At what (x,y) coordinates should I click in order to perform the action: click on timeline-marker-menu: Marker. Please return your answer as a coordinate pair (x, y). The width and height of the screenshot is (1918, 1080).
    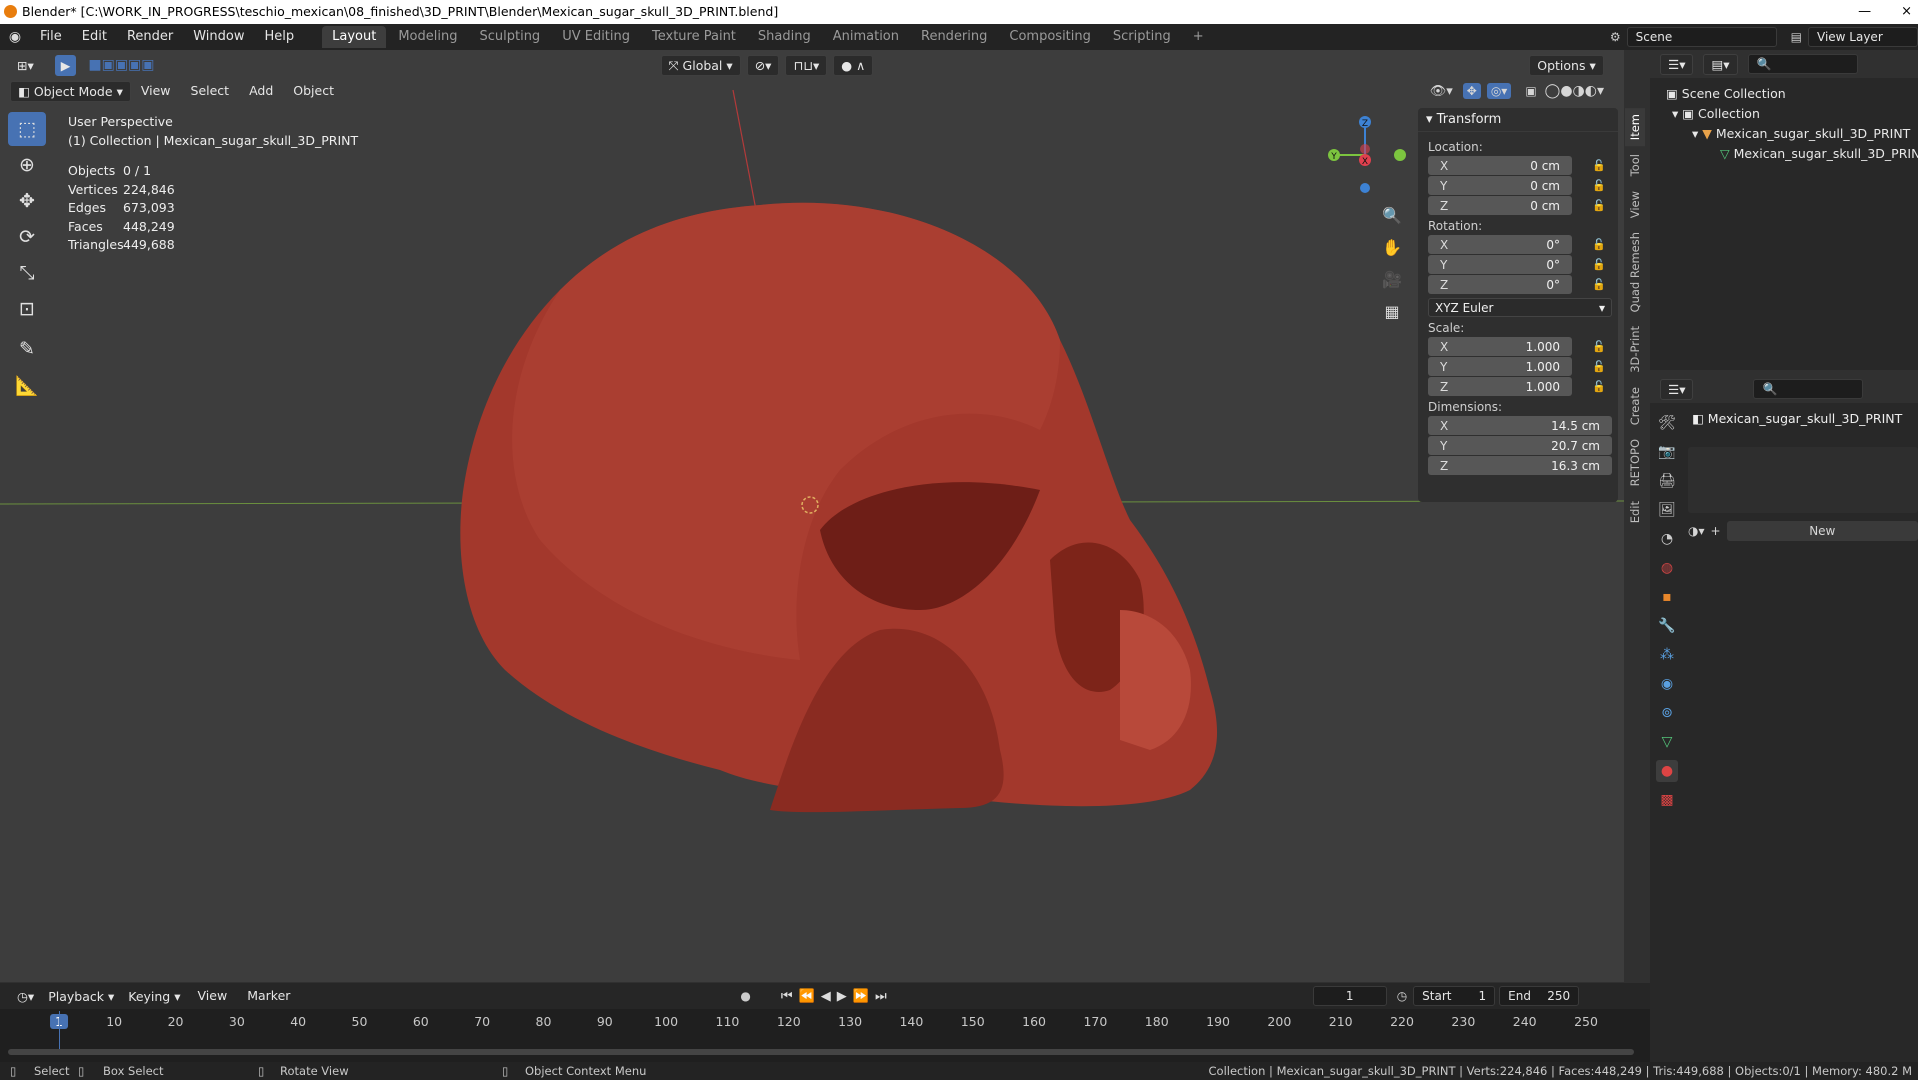
    Looking at the image, I should click on (268, 996).